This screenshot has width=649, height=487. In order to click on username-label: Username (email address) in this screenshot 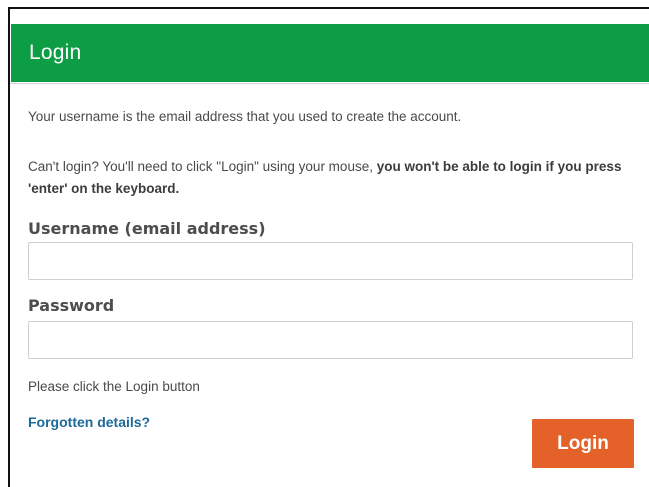, I will do `click(147, 228)`.